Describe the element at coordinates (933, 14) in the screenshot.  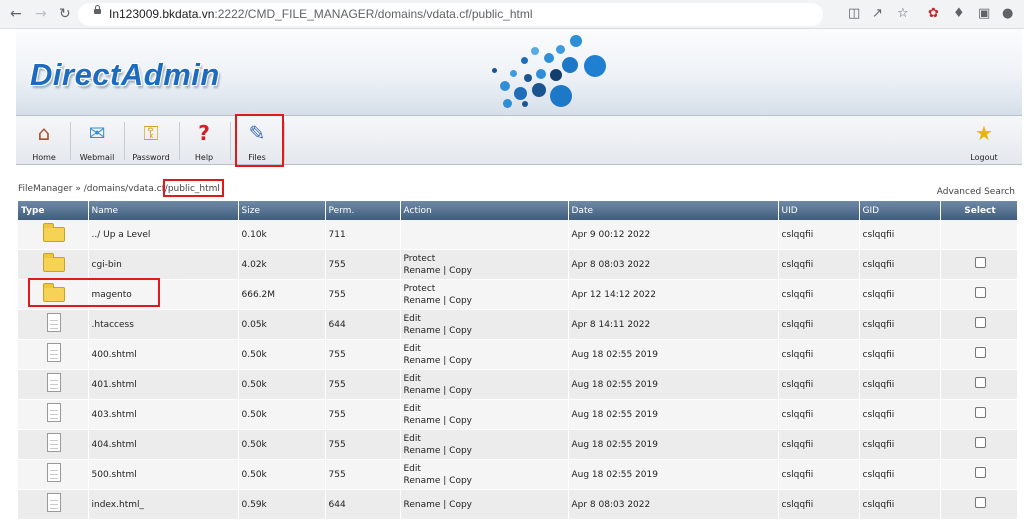
I see `extension-icon: ✿` at that location.